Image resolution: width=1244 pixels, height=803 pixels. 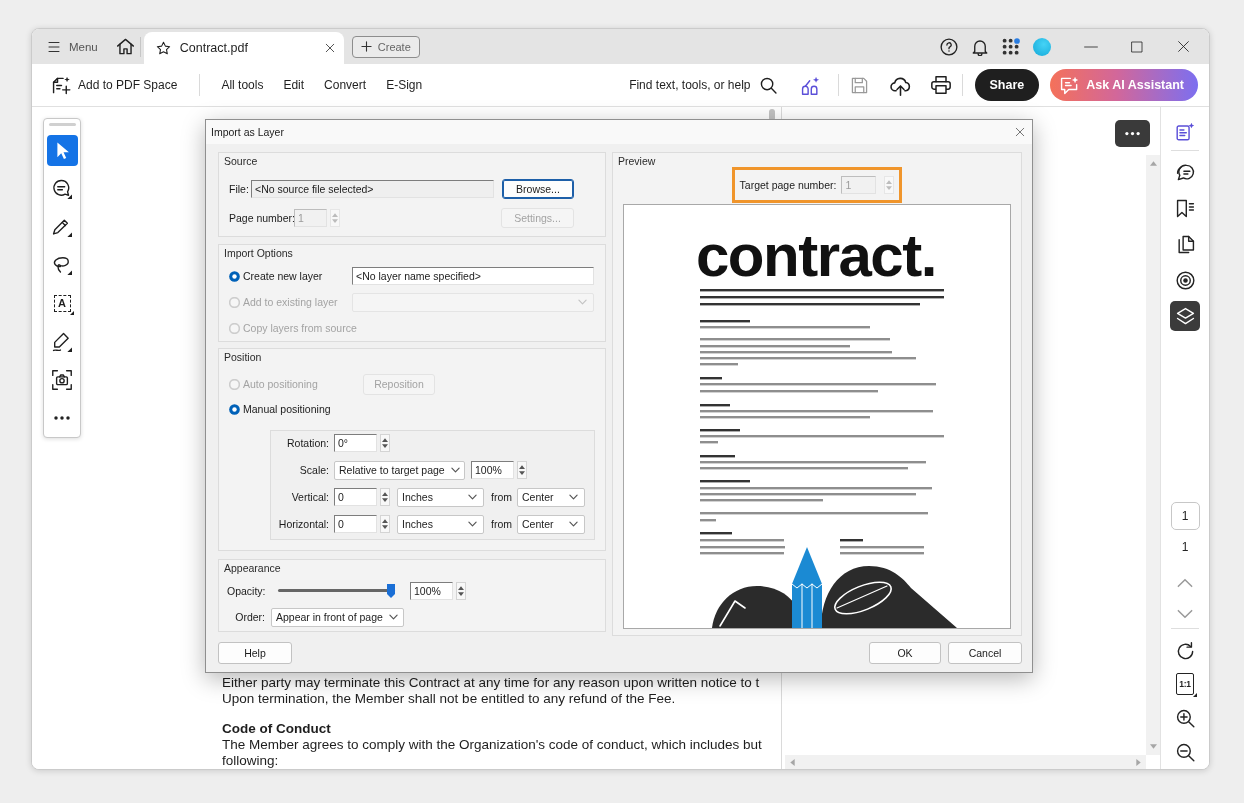 I want to click on body-text: Upon termination, the Member shall not be entitled to any refund of the Fee., so click(x=449, y=699).